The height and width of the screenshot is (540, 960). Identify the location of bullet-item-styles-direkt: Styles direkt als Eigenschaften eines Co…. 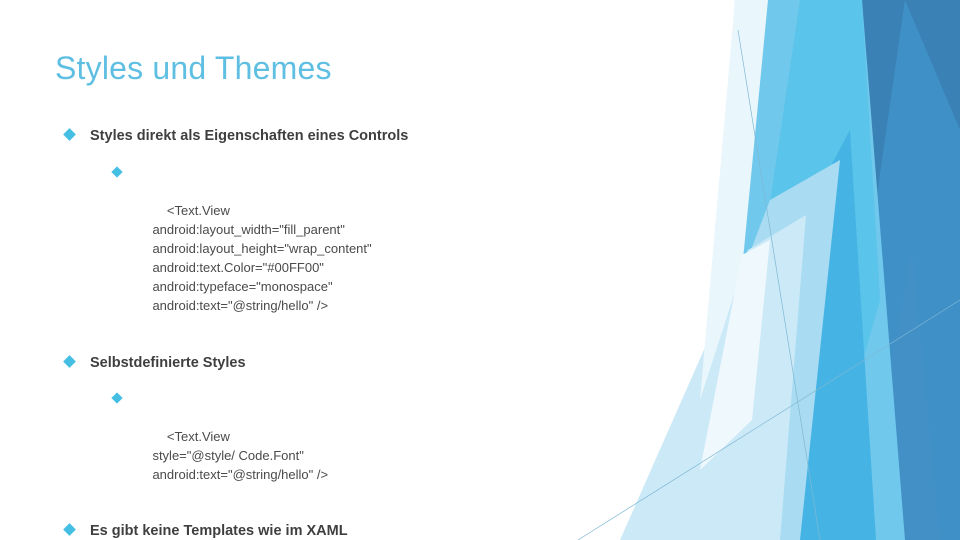
(325, 136).